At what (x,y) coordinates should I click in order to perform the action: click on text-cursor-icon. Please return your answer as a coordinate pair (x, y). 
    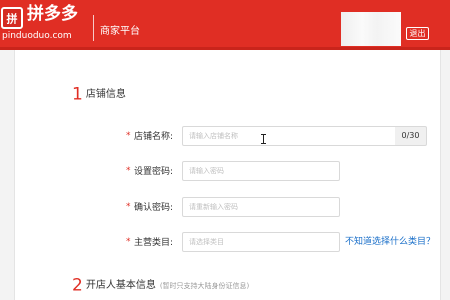
    Looking at the image, I should click on (264, 139).